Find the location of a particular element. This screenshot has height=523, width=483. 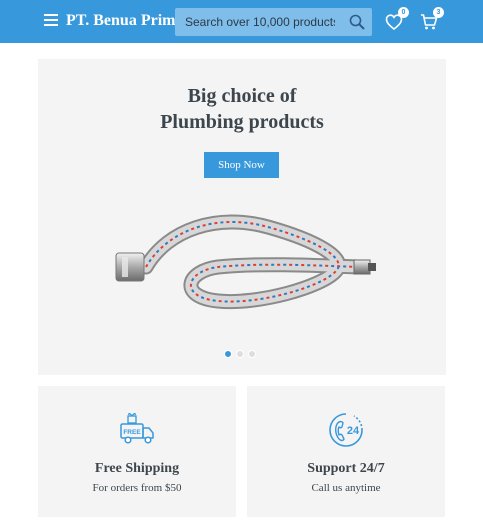

feature-subtitle: Call us anytime is located at coordinates (346, 488).